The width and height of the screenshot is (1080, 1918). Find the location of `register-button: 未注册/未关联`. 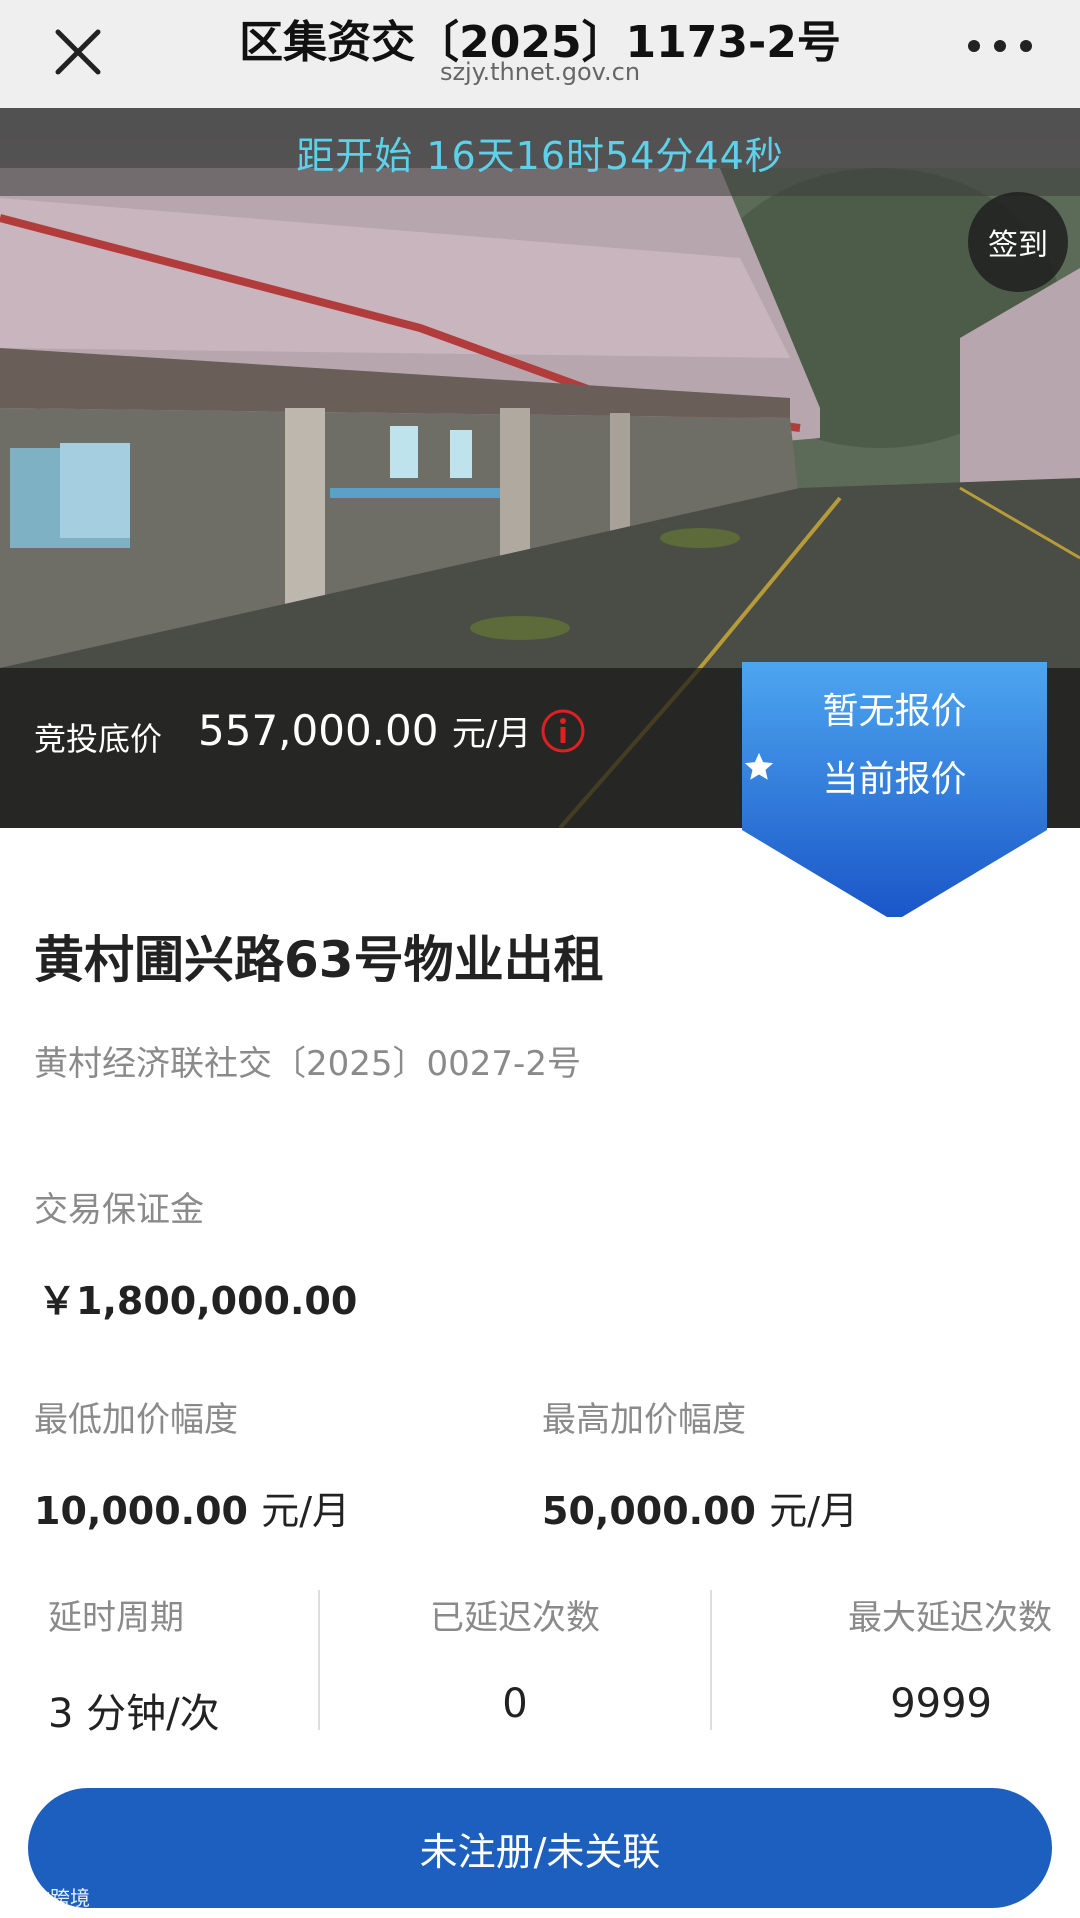

register-button: 未注册/未关联 is located at coordinates (540, 1848).